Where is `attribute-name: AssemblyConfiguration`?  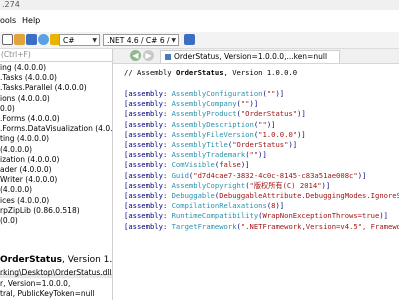 attribute-name: AssemblyConfiguration is located at coordinates (217, 93).